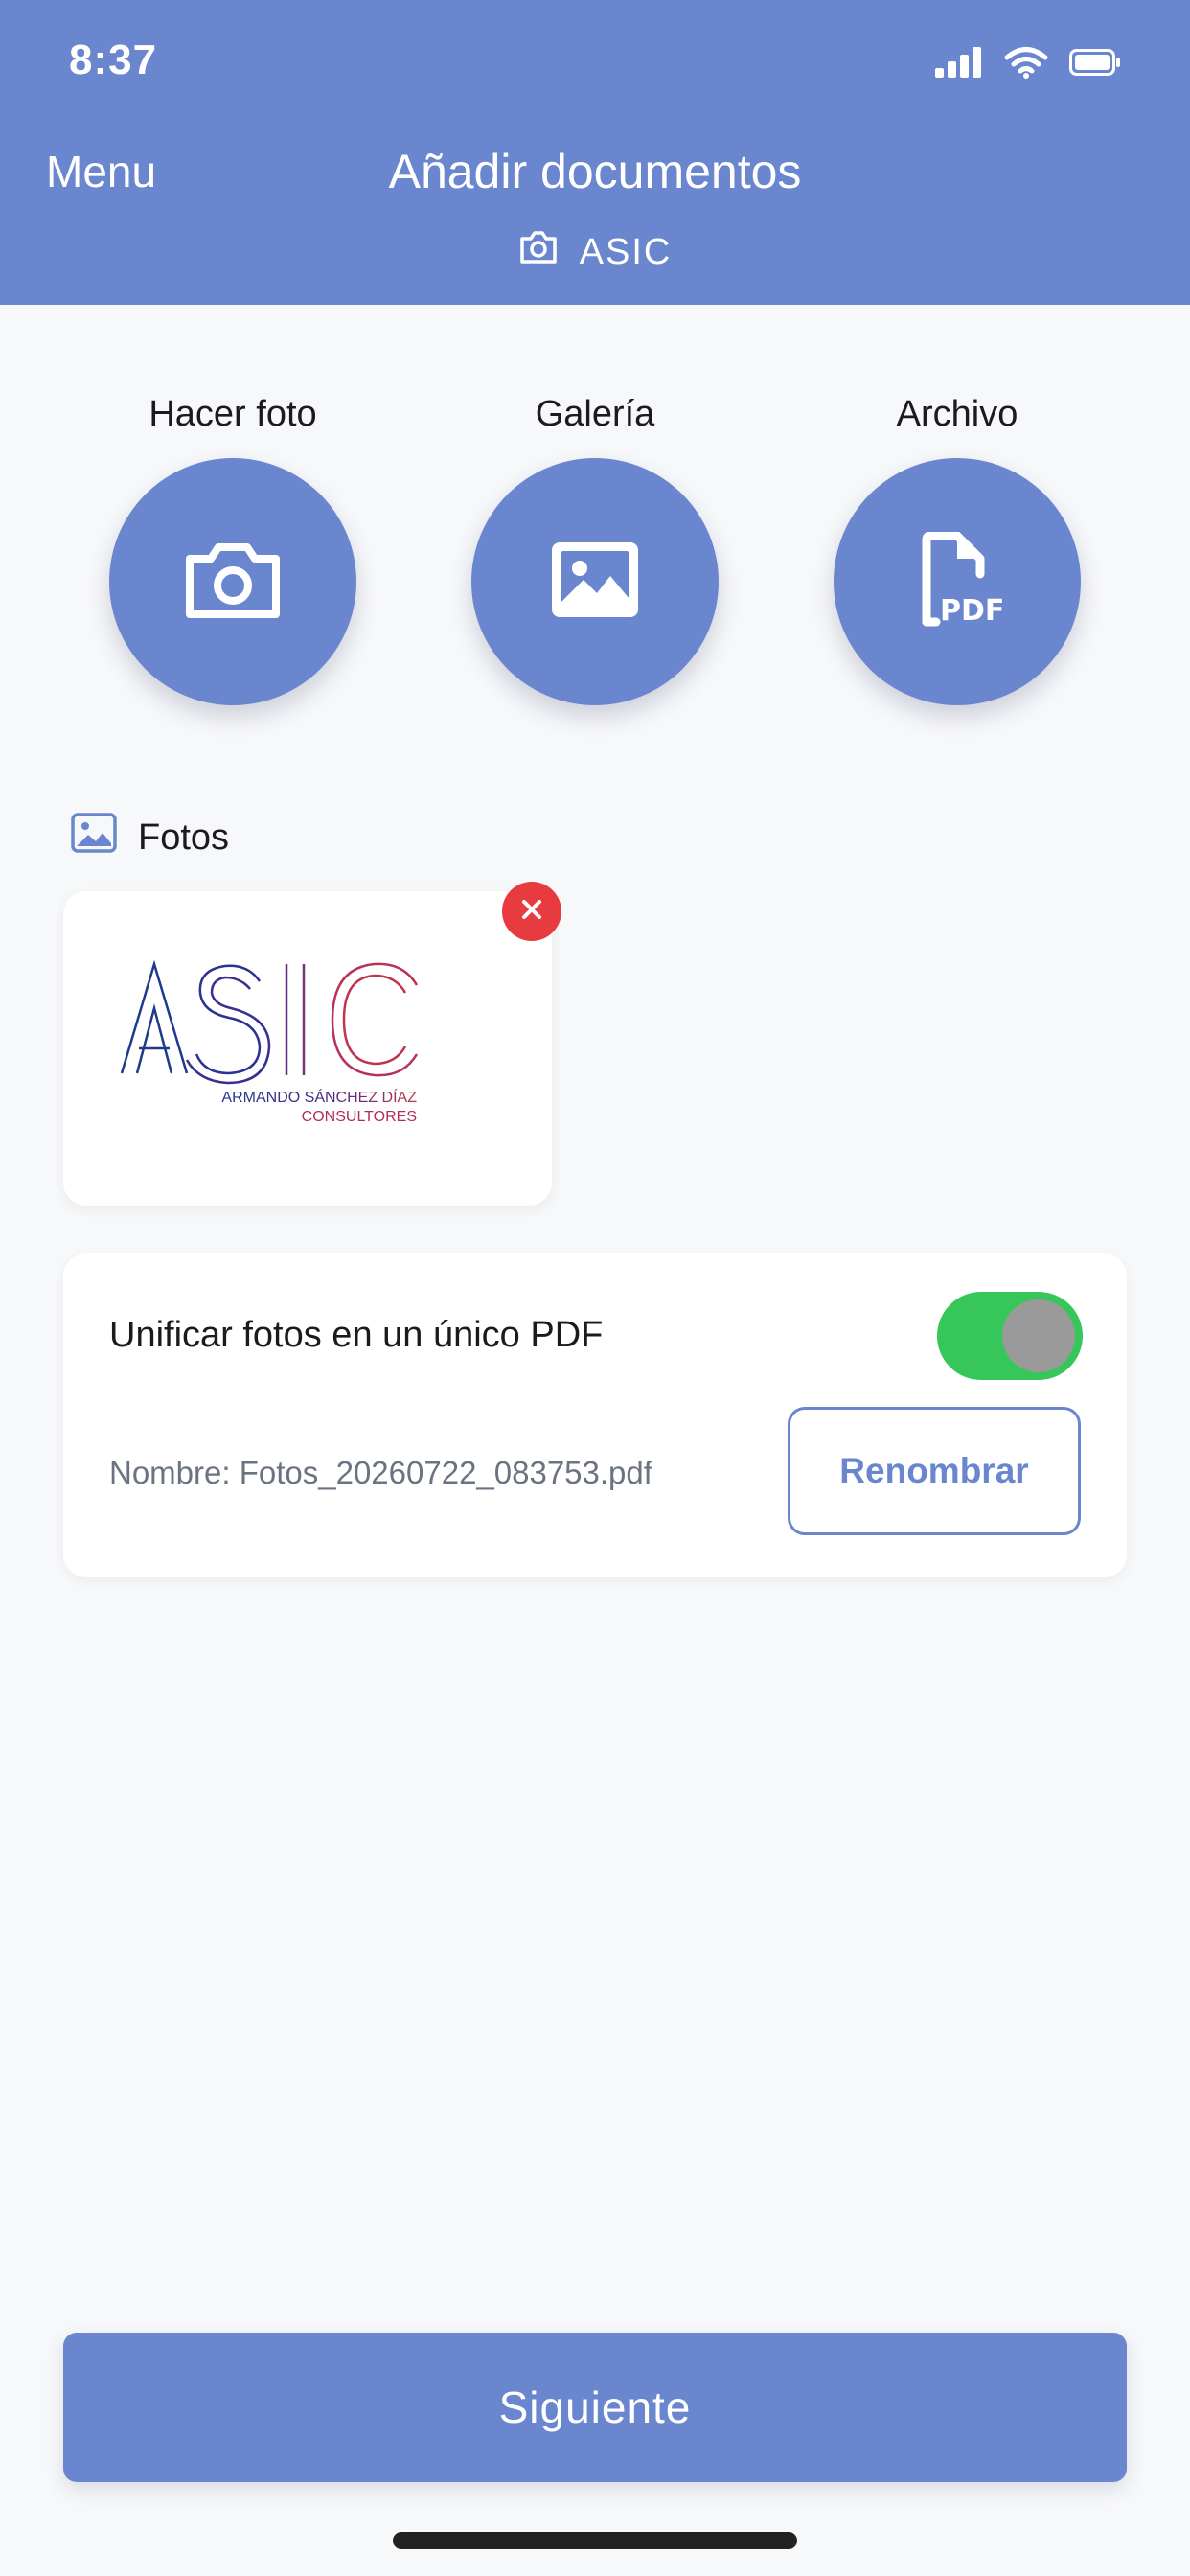 The width and height of the screenshot is (1190, 2576). I want to click on file-action: Archivo PDF, so click(958, 546).